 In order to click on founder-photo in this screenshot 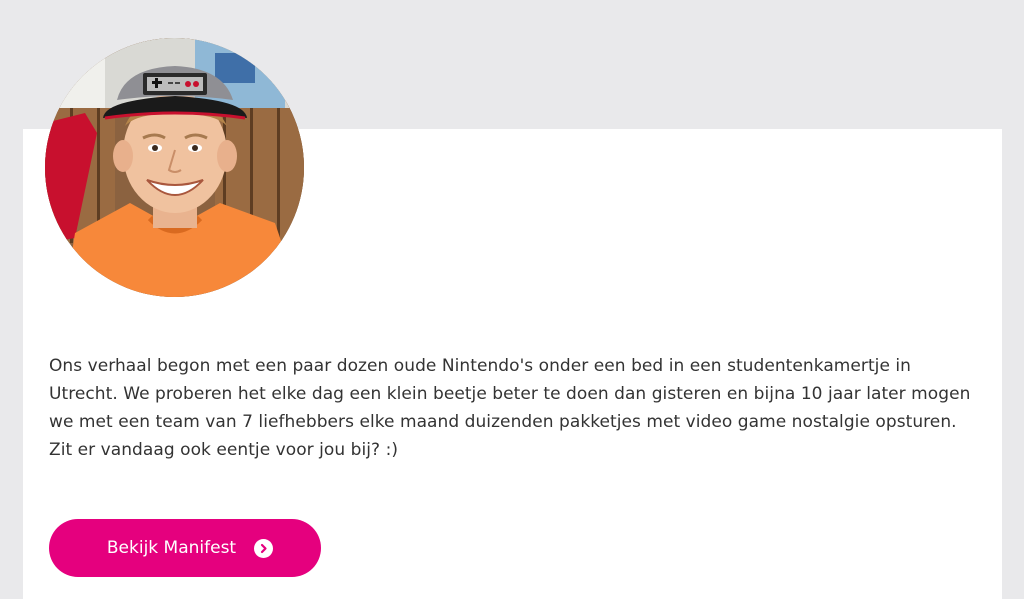, I will do `click(174, 167)`.